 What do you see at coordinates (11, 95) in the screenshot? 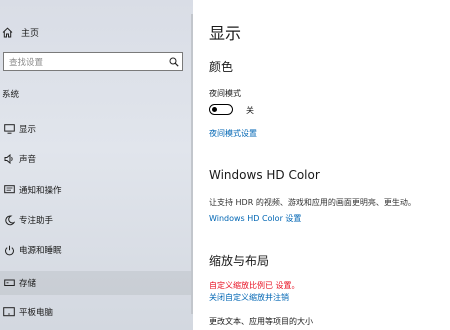
I see `section-label-system: 系统` at bounding box center [11, 95].